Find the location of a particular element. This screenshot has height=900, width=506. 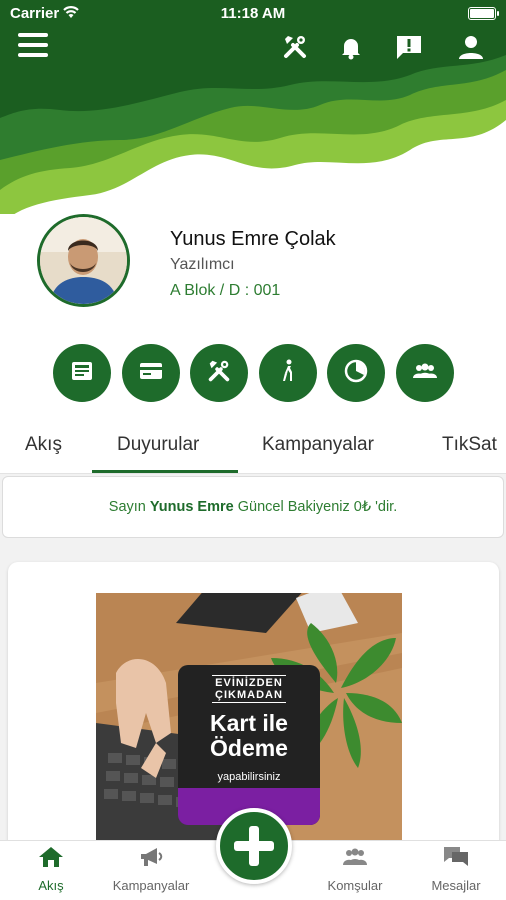

profile-unit: A Blok / D : 001 is located at coordinates (225, 290).